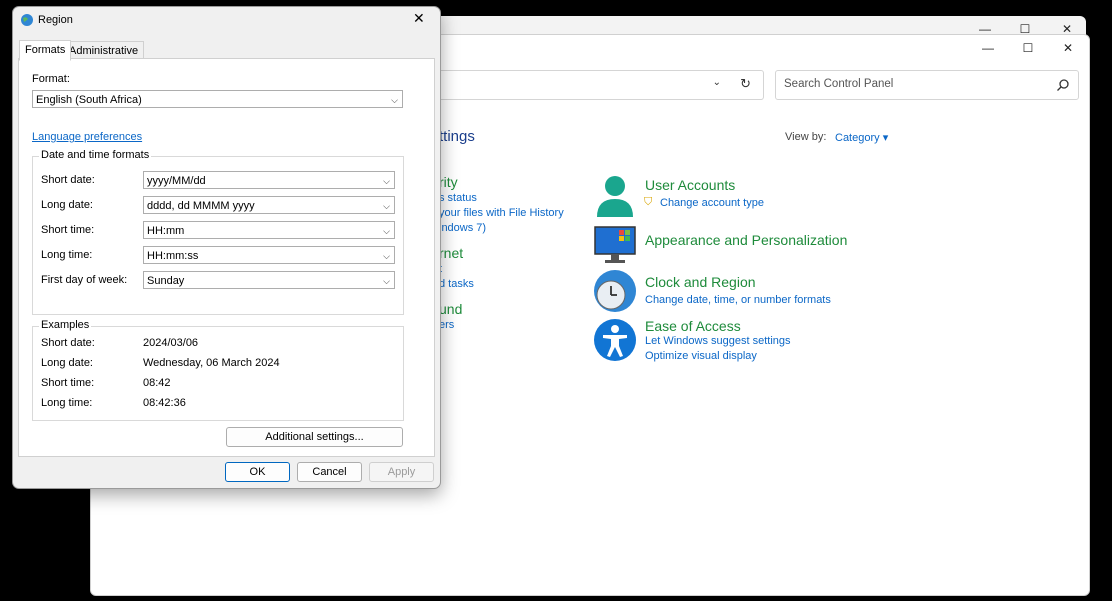 This screenshot has width=1112, height=601. I want to click on view-by-value: Category, so click(857, 138).